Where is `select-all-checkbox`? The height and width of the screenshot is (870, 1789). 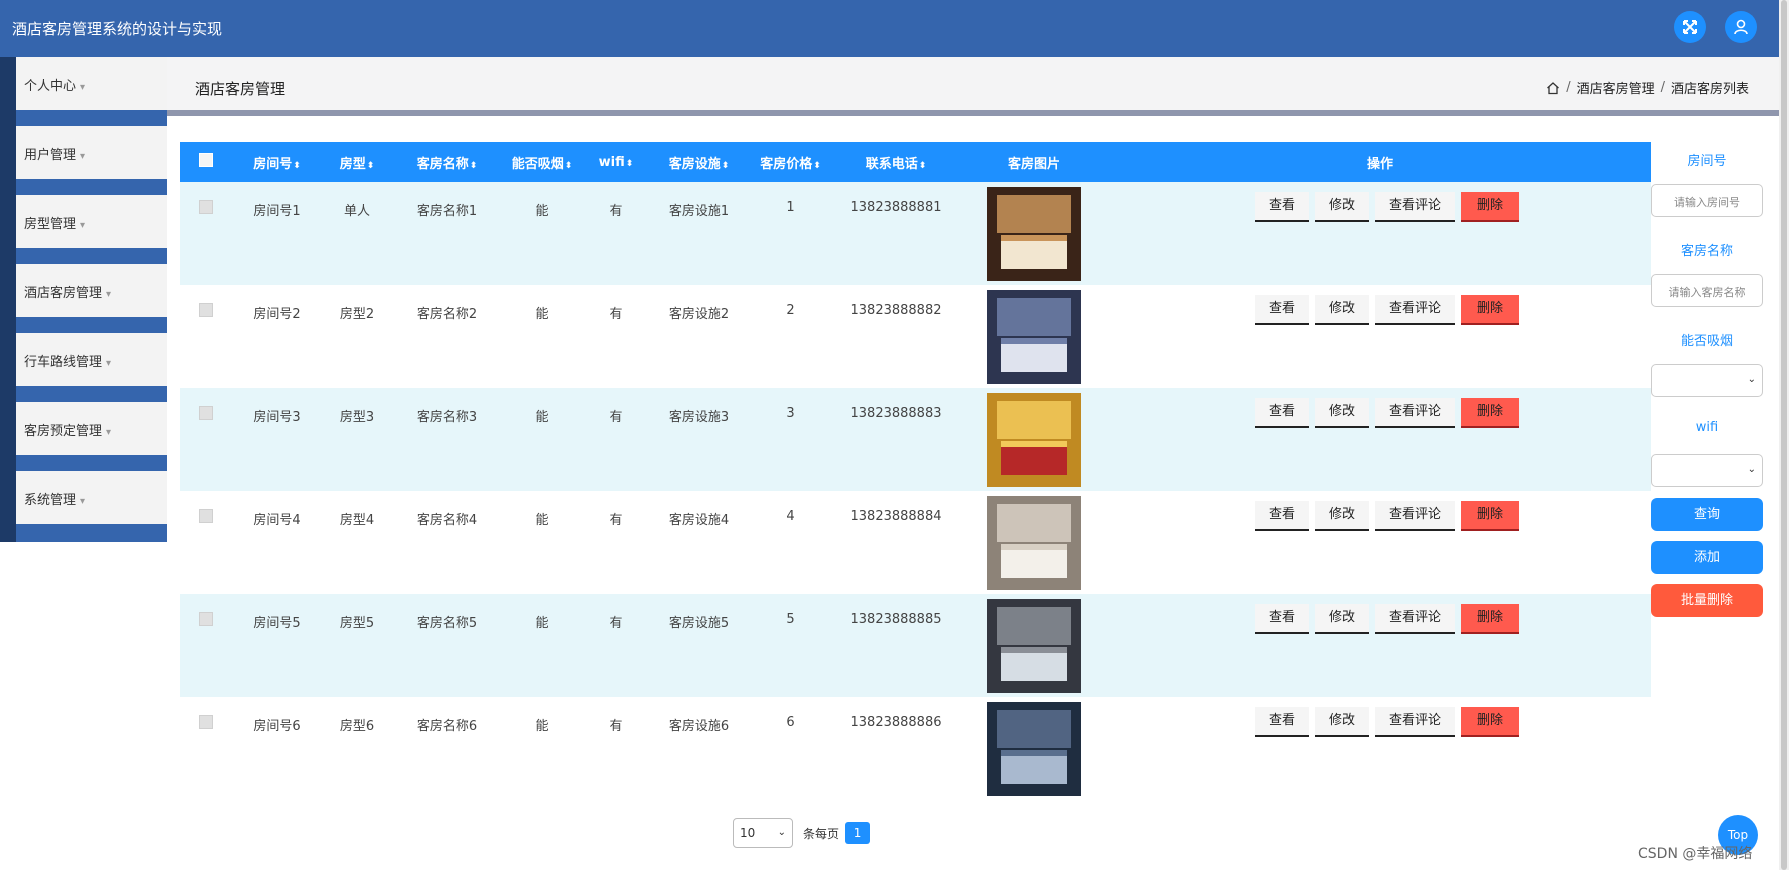 select-all-checkbox is located at coordinates (206, 162).